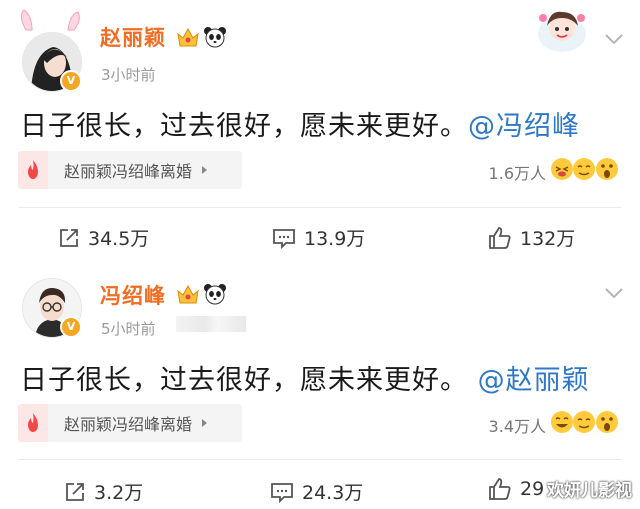 The image size is (640, 509). What do you see at coordinates (562, 28) in the screenshot?
I see `sticker-avatar` at bounding box center [562, 28].